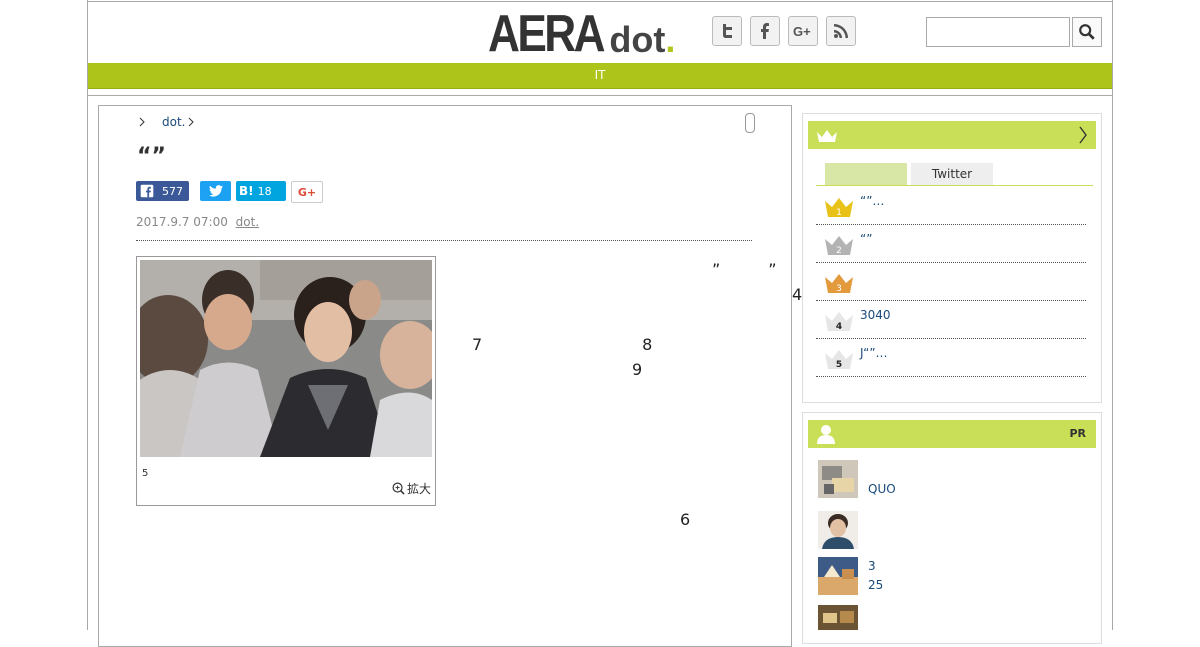  Describe the element at coordinates (882, 489) in the screenshot. I see `pr-item-text: QUO` at that location.